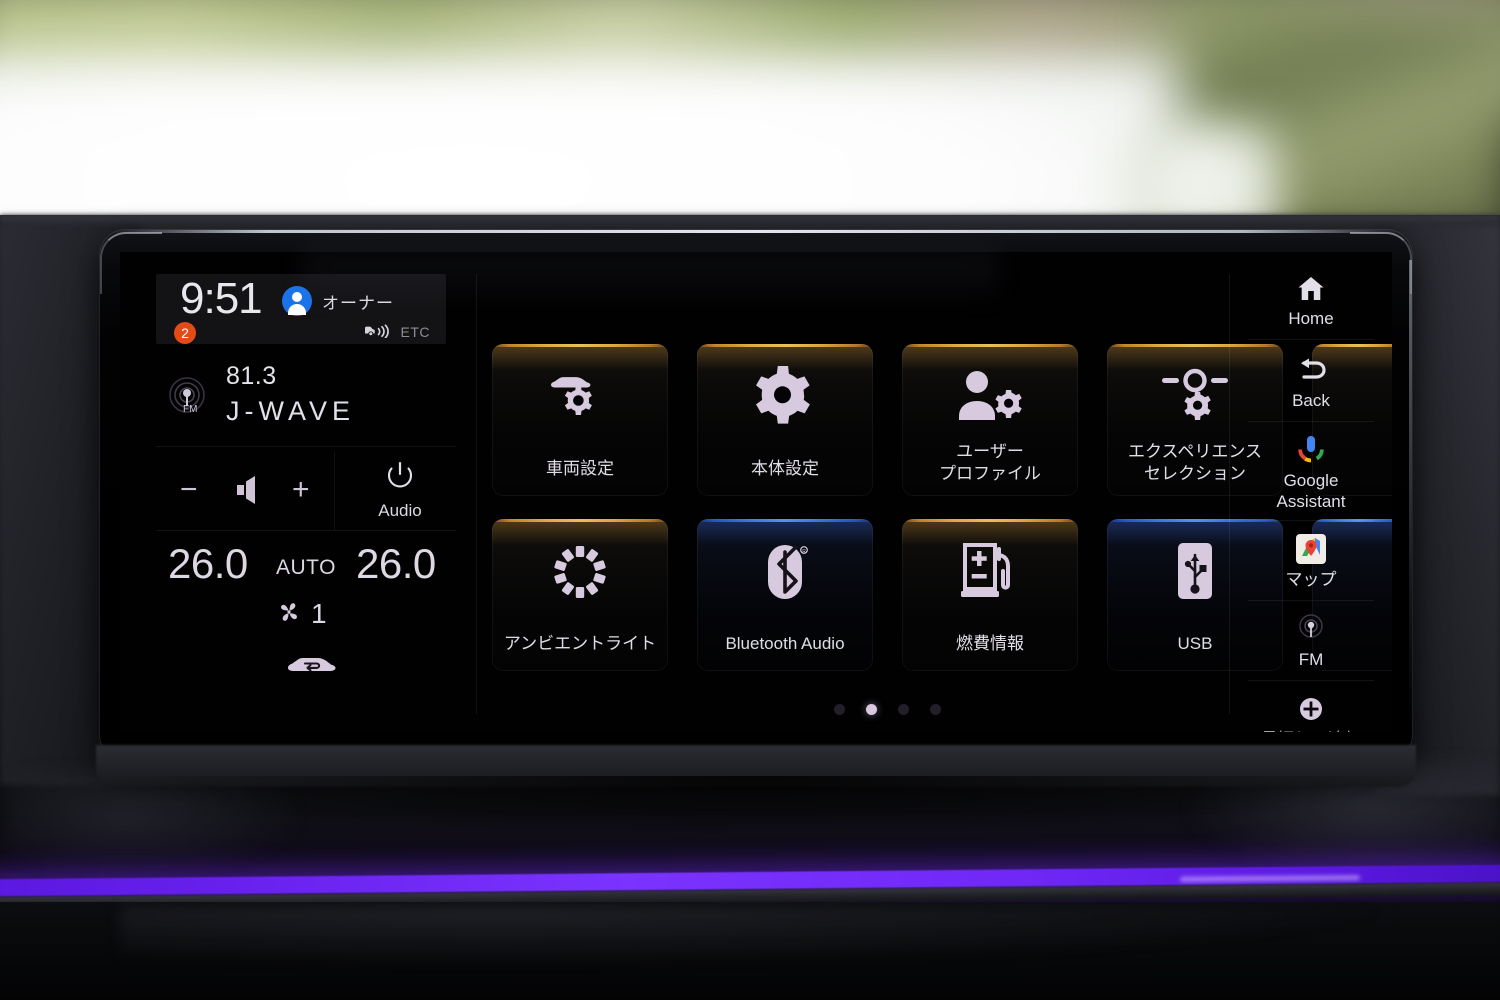  What do you see at coordinates (319, 613) in the screenshot?
I see `fan-speed-value: 1` at bounding box center [319, 613].